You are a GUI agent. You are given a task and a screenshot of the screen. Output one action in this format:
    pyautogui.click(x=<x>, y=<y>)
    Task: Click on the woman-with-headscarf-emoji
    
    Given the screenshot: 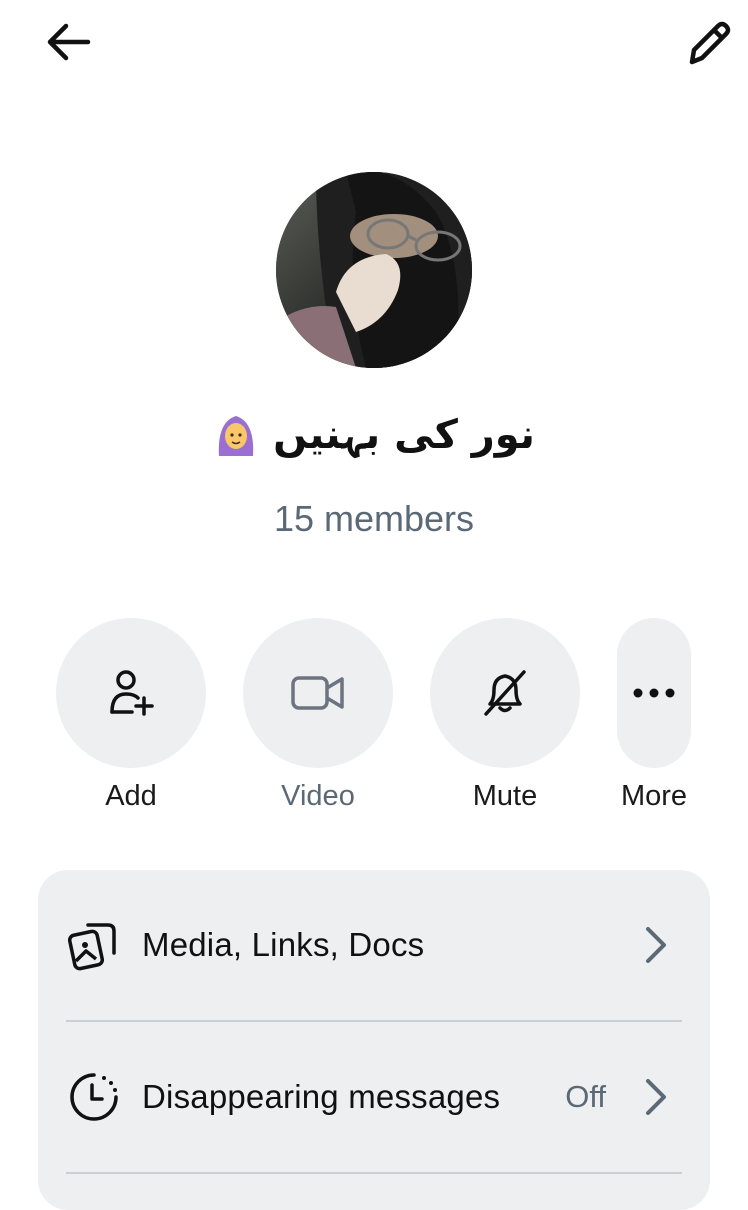 What is the action you would take?
    pyautogui.click(x=236, y=435)
    